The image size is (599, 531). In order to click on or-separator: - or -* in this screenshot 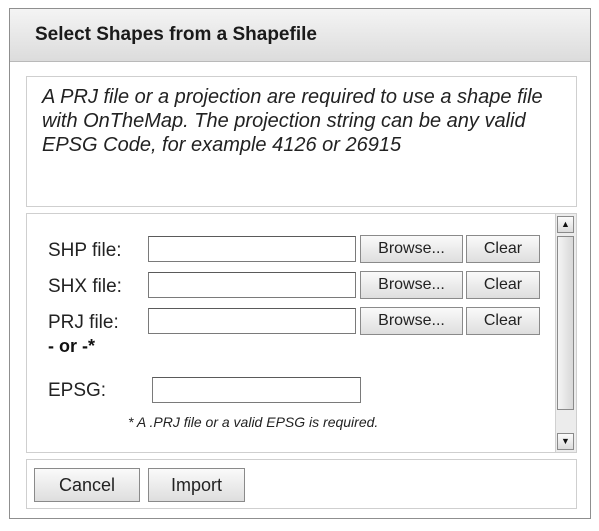, I will do `click(71, 346)`.